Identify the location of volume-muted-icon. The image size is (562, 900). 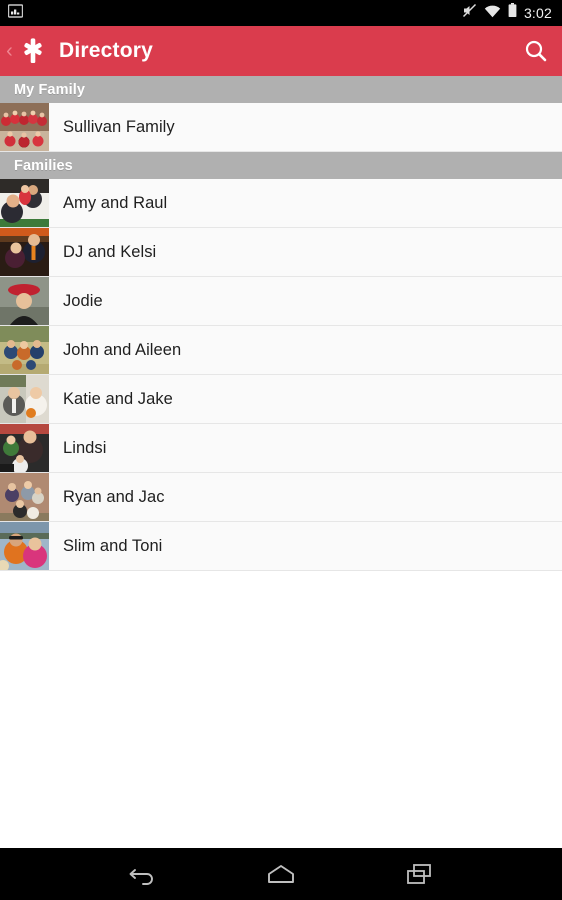
(469, 13).